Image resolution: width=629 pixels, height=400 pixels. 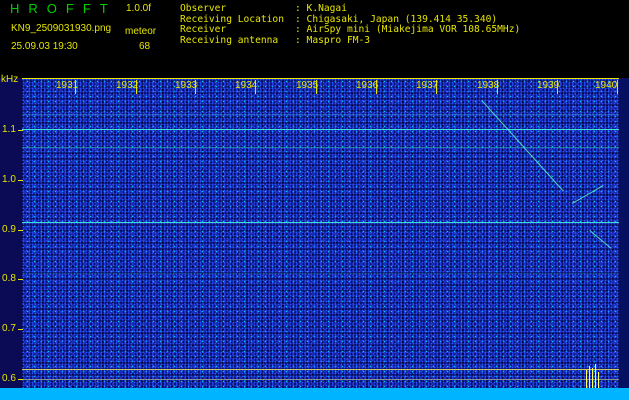 What do you see at coordinates (186, 85) in the screenshot?
I see `x-tick-label: 1933` at bounding box center [186, 85].